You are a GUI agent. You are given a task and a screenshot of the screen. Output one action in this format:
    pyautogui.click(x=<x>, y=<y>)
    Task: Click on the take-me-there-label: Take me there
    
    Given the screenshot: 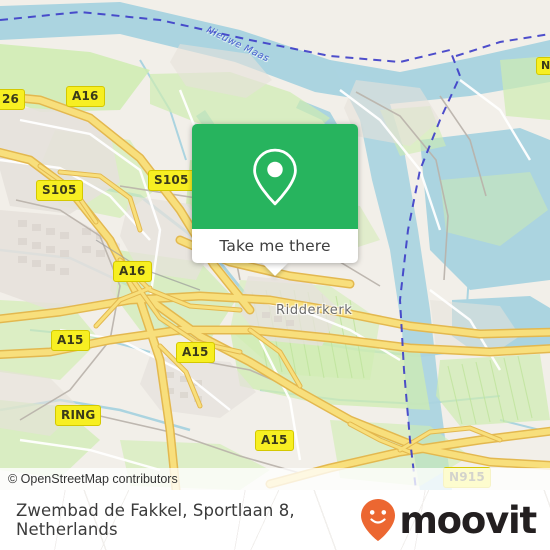 What is the action you would take?
    pyautogui.click(x=275, y=246)
    